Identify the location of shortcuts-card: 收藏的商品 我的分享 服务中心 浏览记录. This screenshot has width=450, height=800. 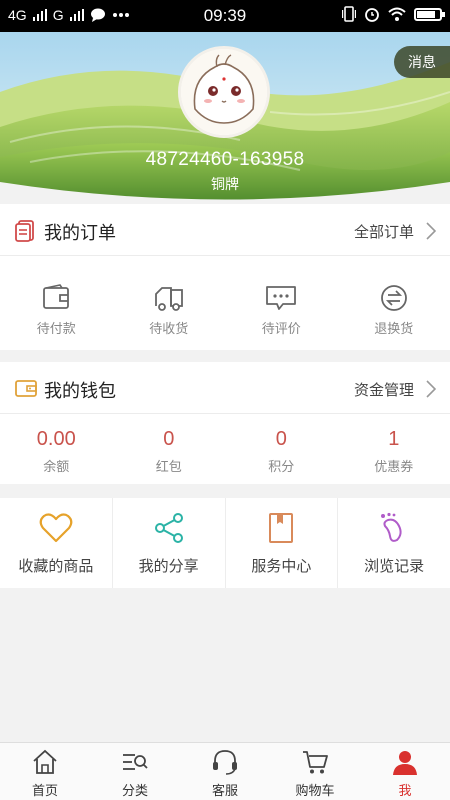
(225, 543).